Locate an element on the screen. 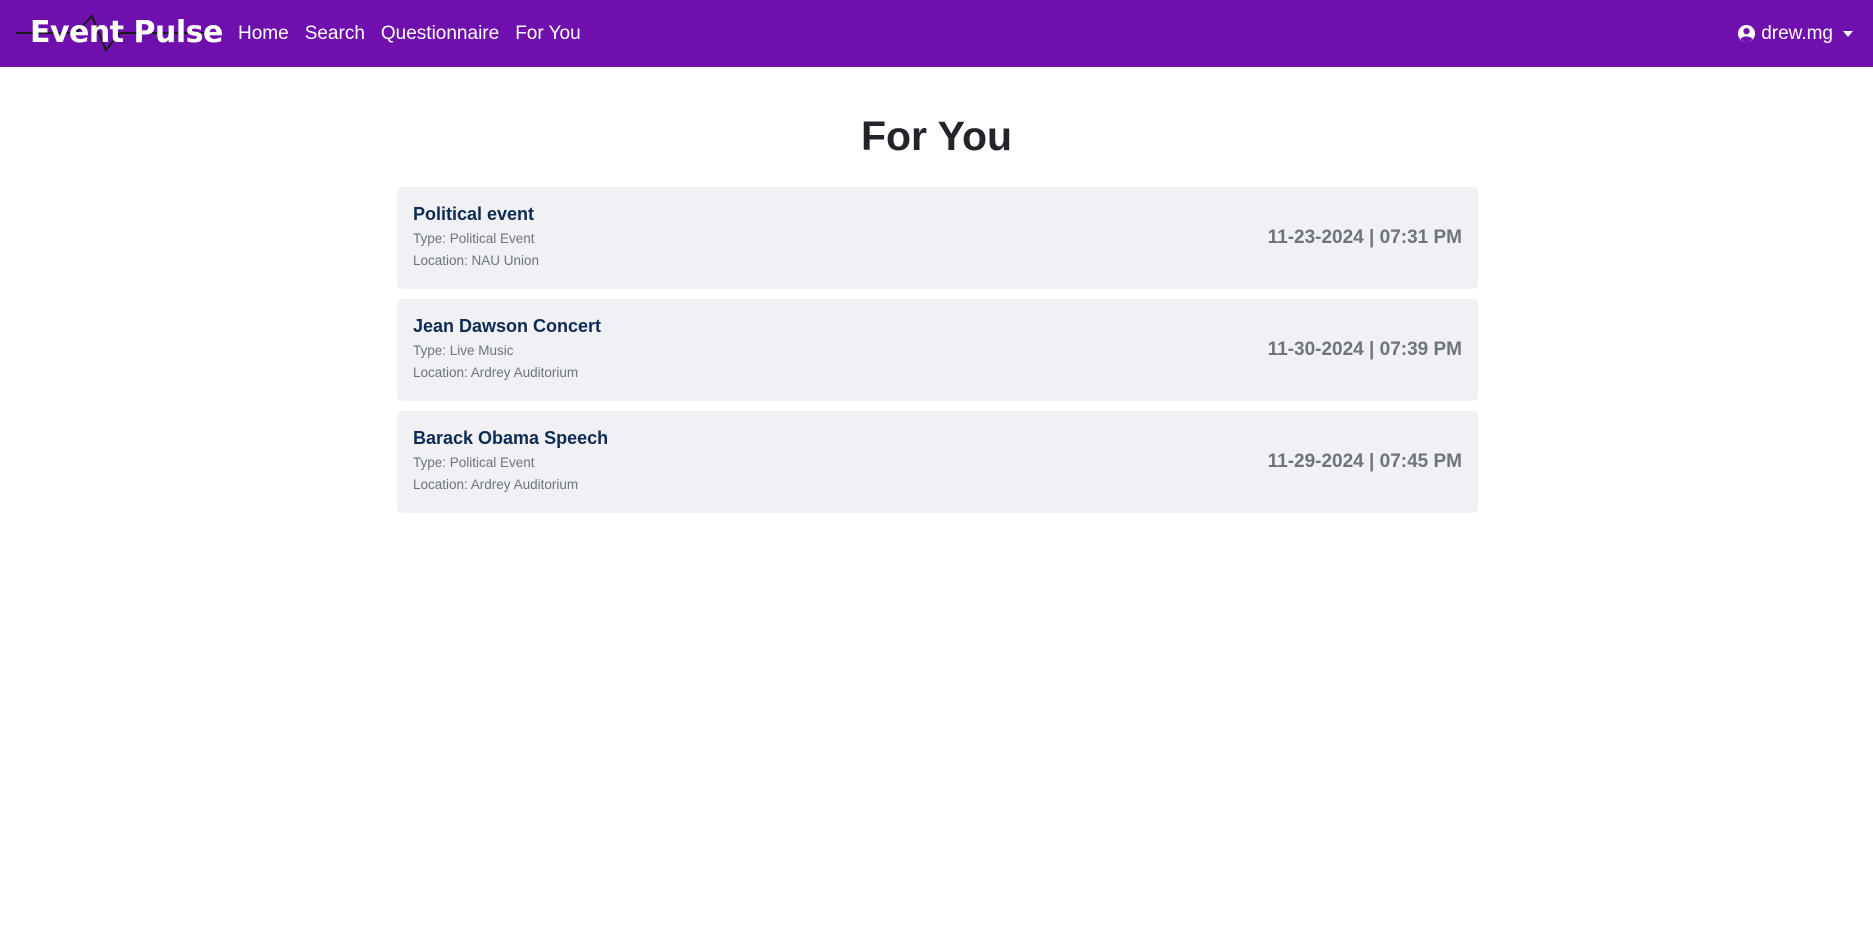 The width and height of the screenshot is (1873, 927). event-datetime: 11-29-2024 | 07:45 PM is located at coordinates (1364, 461).